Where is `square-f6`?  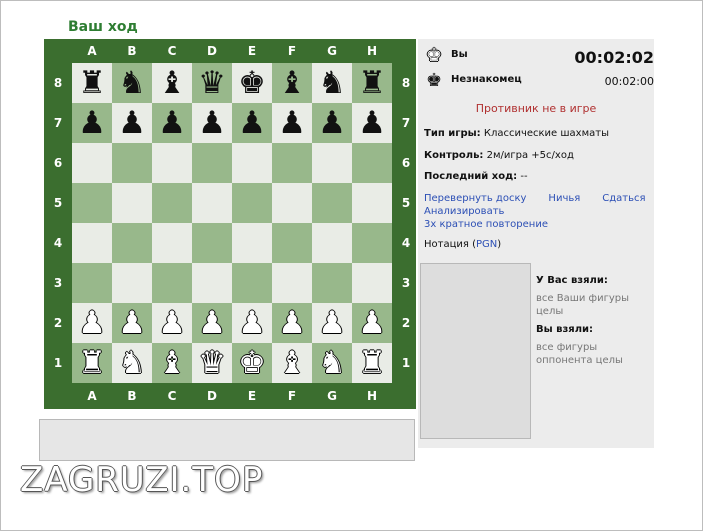 square-f6 is located at coordinates (292, 163).